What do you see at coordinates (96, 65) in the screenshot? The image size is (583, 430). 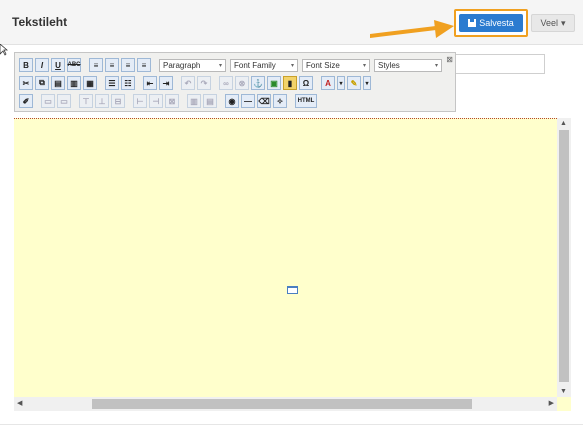 I see `align-left-icon: ≡` at bounding box center [96, 65].